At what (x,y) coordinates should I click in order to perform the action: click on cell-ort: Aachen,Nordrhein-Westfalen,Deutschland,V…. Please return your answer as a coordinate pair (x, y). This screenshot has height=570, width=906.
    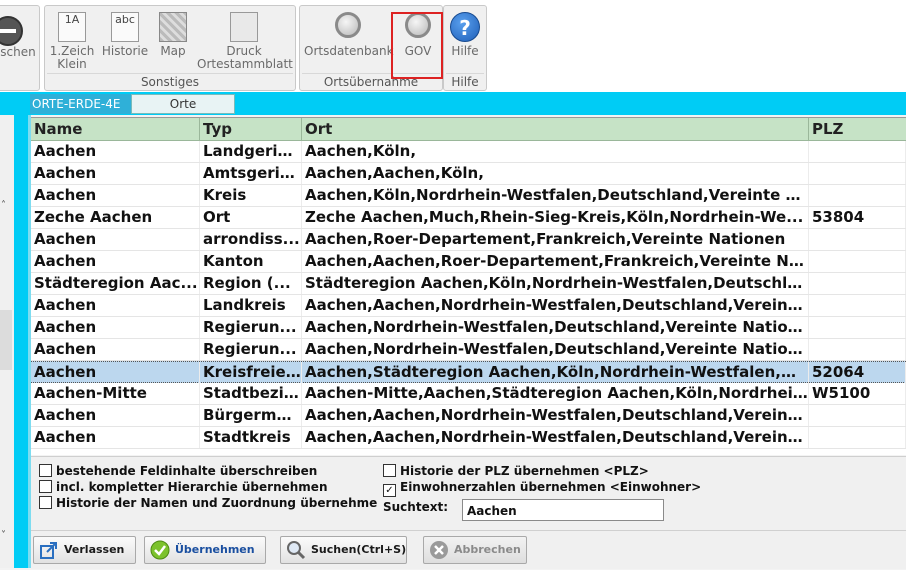
    Looking at the image, I should click on (555, 349).